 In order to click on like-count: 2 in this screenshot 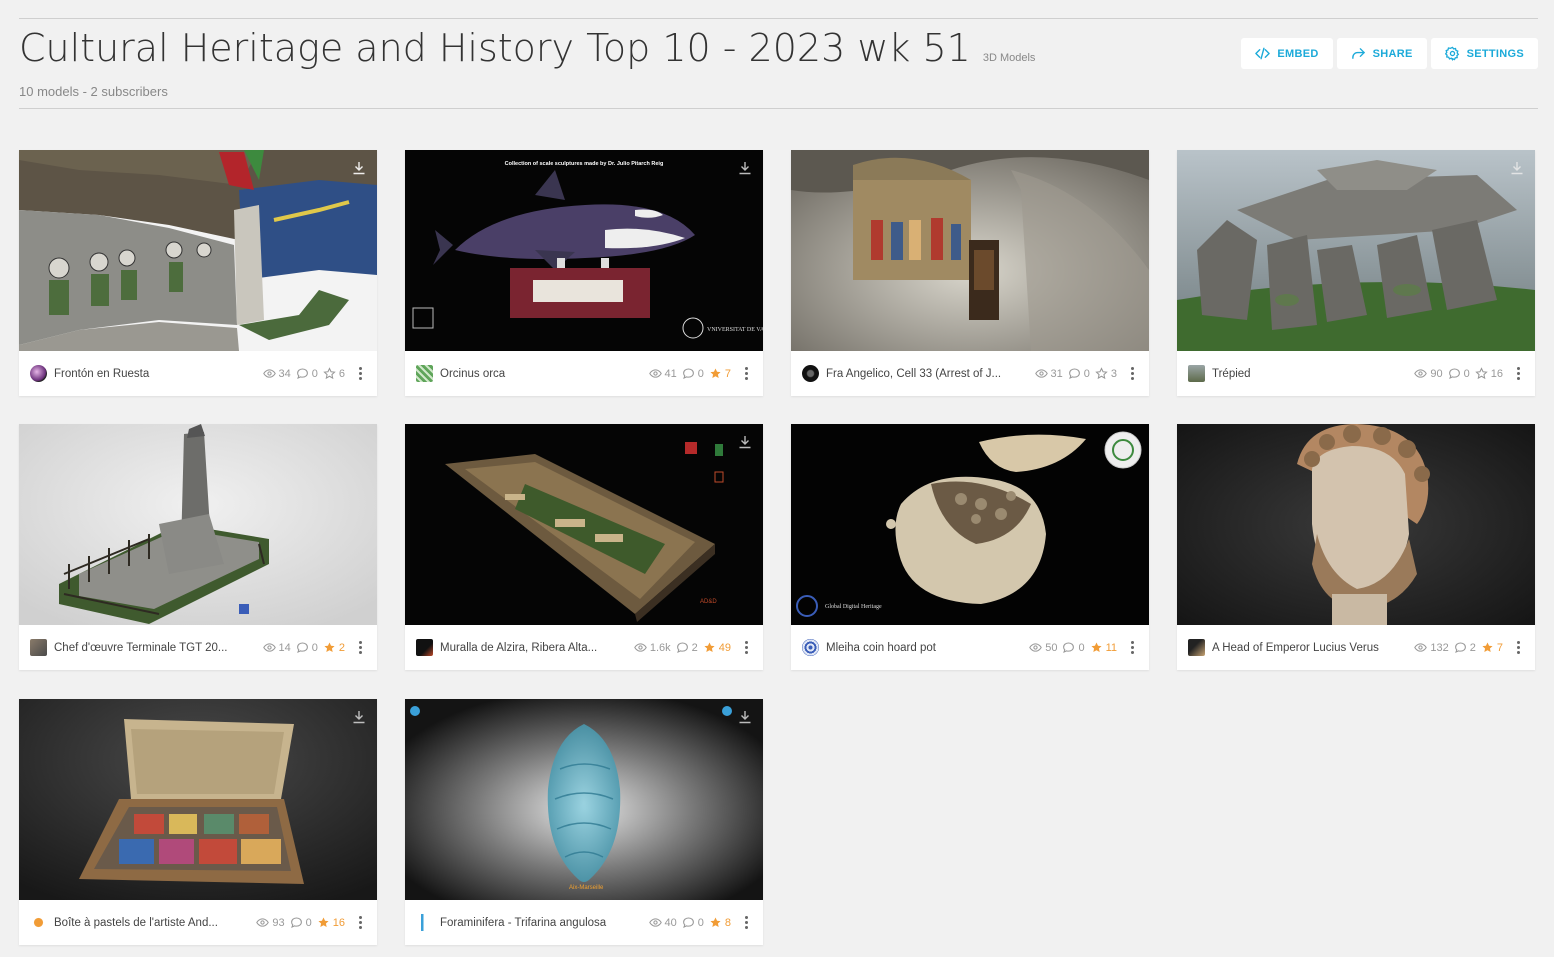, I will do `click(334, 647)`.